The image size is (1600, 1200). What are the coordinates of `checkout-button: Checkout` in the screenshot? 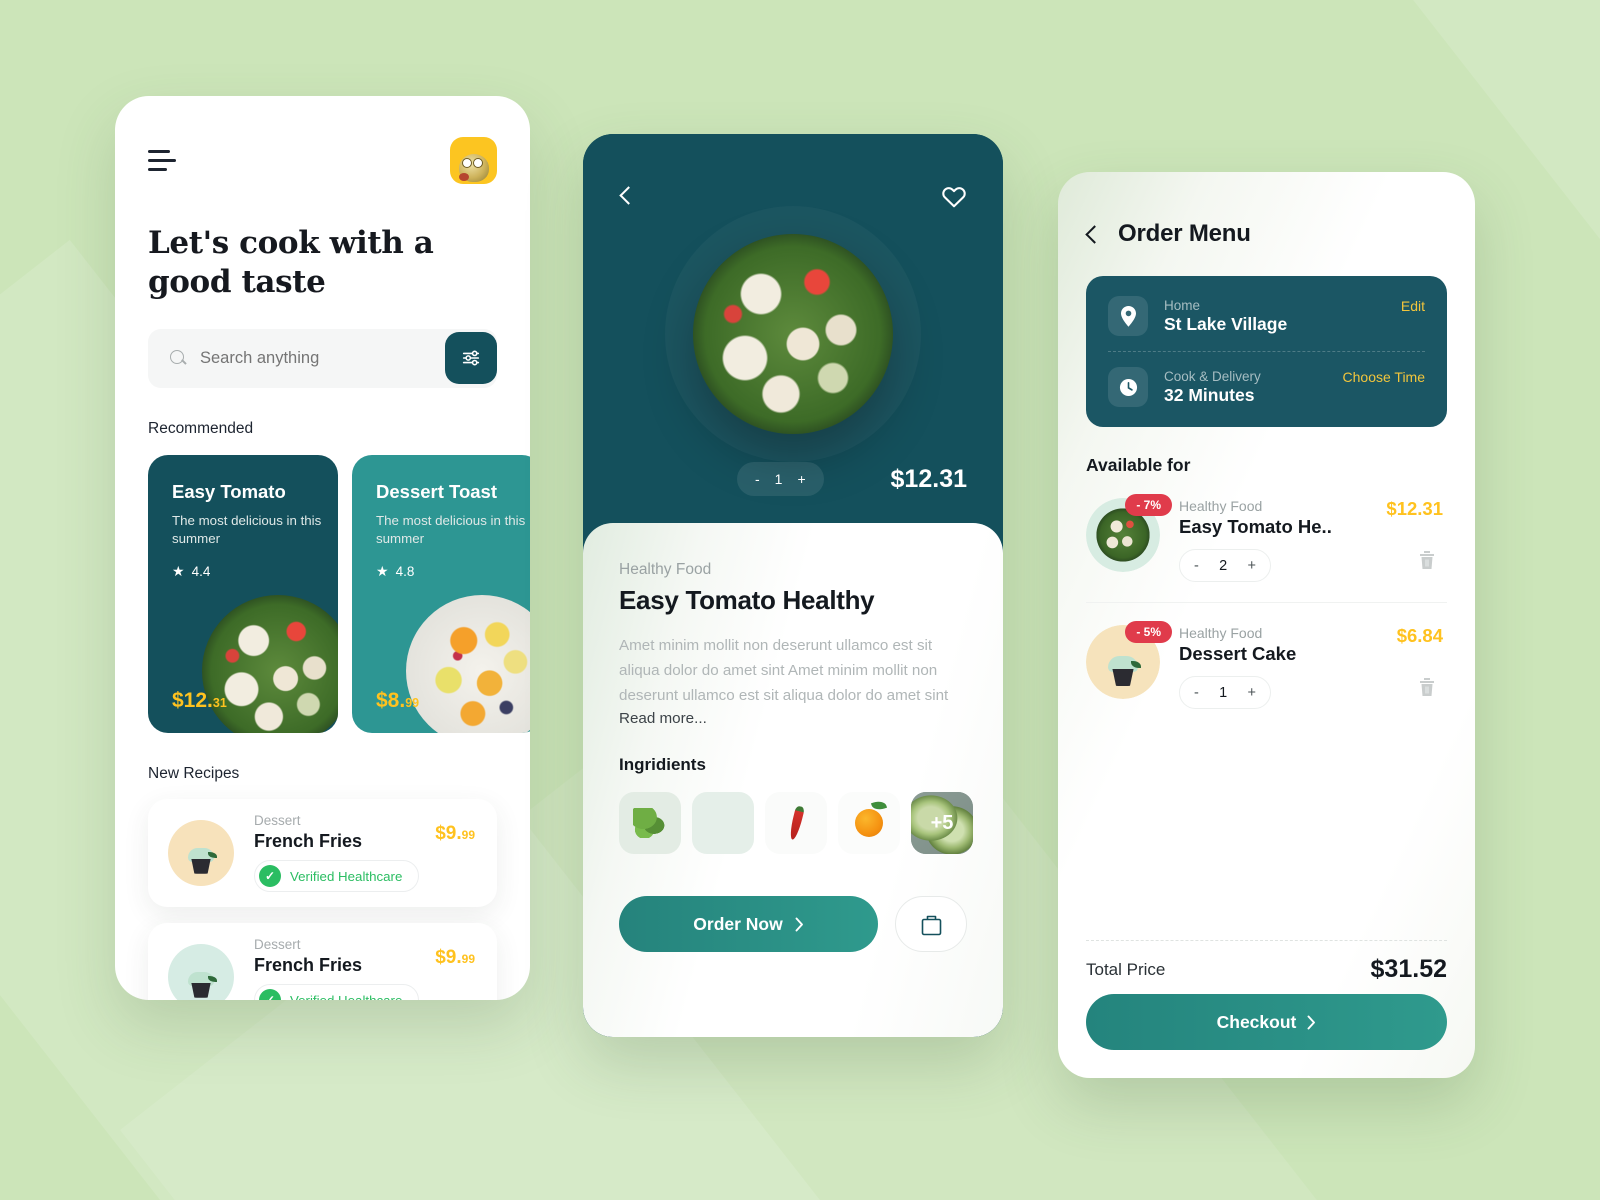 It's located at (1266, 1022).